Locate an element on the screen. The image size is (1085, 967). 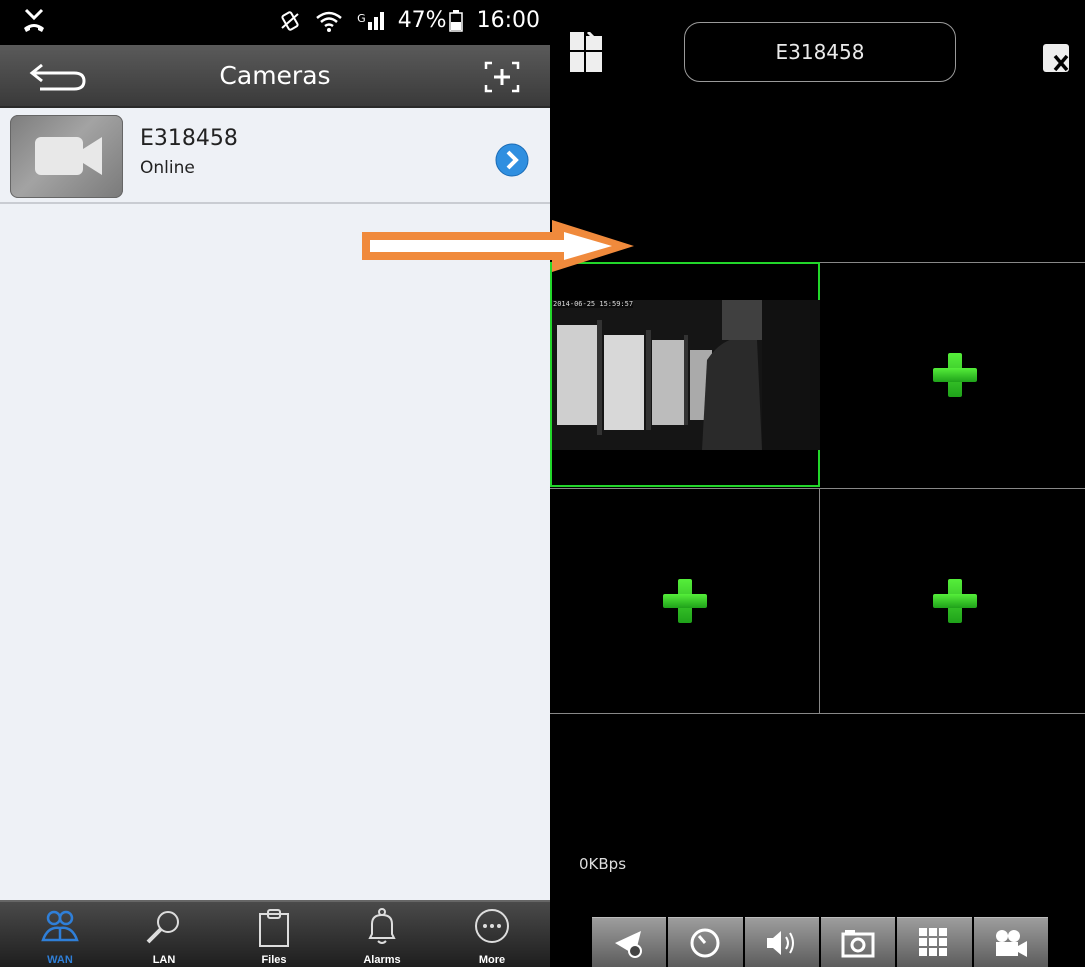
ptz-settings-icon is located at coordinates (629, 944).